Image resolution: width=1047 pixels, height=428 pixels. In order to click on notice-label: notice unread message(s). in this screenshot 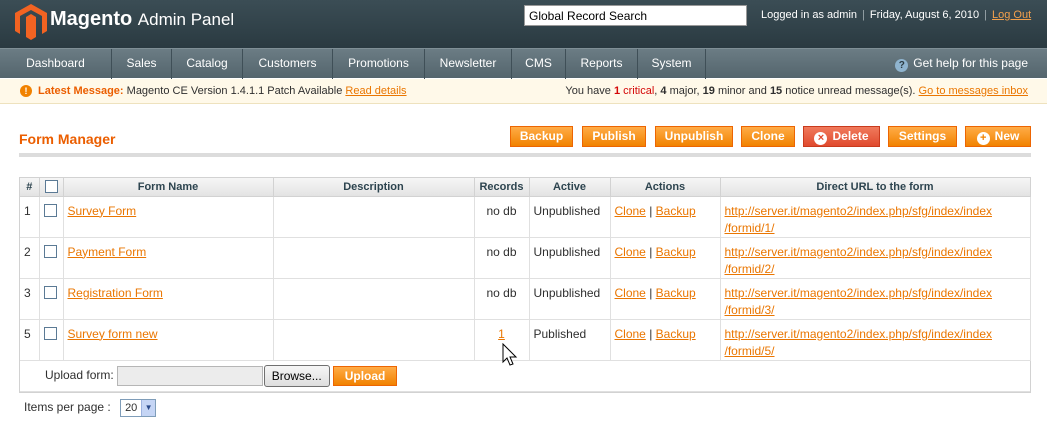, I will do `click(850, 91)`.